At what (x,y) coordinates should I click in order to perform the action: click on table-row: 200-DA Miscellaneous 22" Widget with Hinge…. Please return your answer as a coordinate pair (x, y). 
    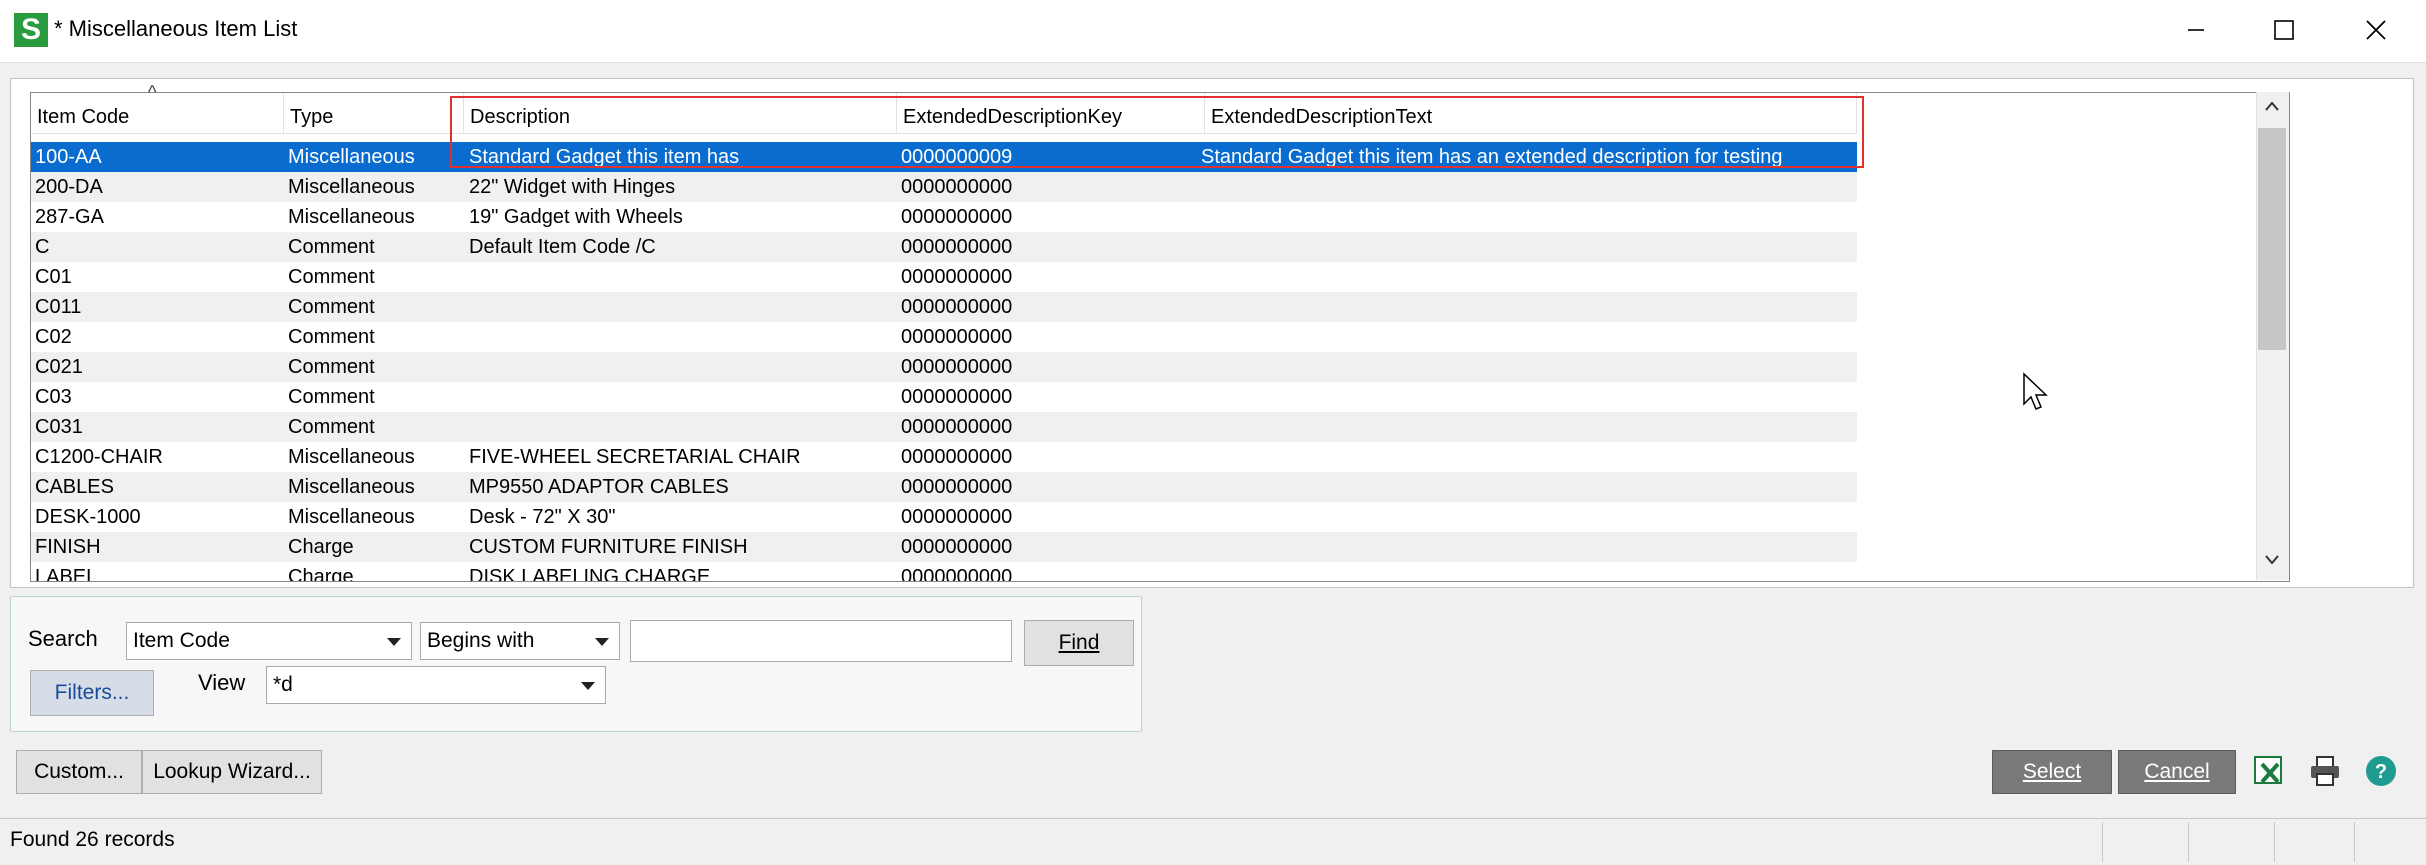
    Looking at the image, I should click on (944, 187).